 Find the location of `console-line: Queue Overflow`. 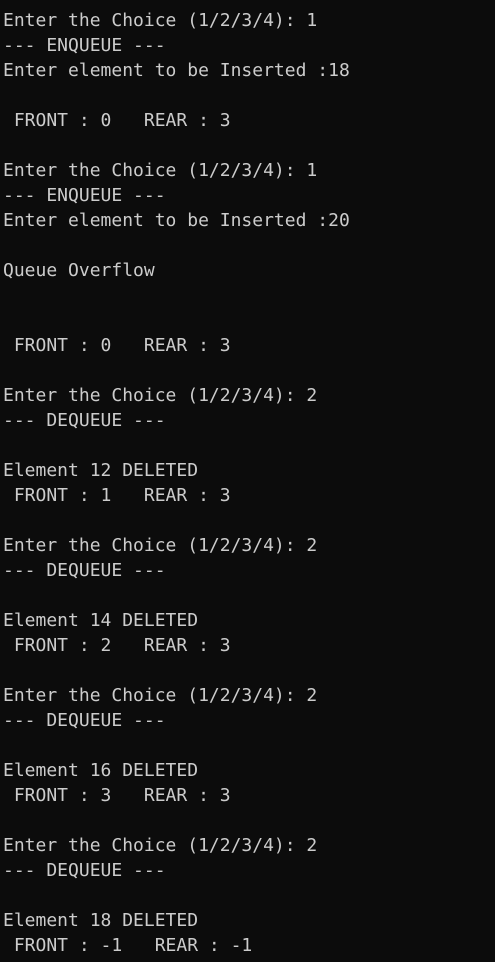

console-line: Queue Overflow is located at coordinates (79, 270).